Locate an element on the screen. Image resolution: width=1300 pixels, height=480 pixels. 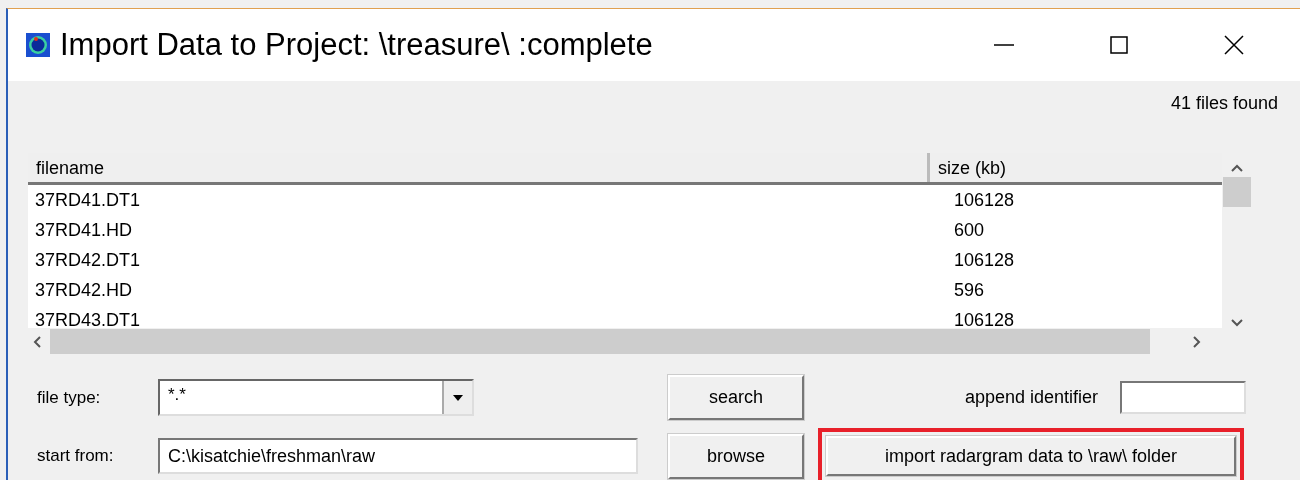
scroll-right-icon is located at coordinates (1197, 341).